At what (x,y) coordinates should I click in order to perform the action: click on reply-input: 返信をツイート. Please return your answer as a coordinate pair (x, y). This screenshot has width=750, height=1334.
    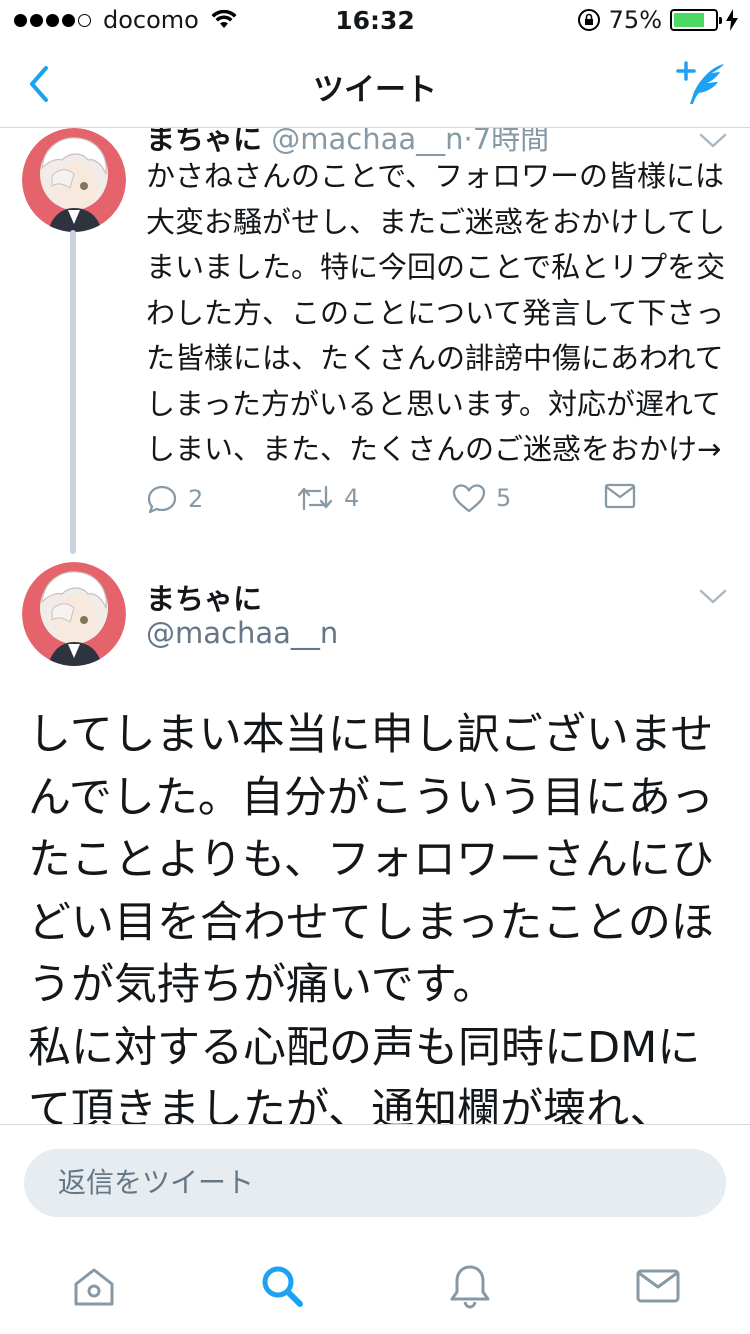
    Looking at the image, I should click on (375, 1183).